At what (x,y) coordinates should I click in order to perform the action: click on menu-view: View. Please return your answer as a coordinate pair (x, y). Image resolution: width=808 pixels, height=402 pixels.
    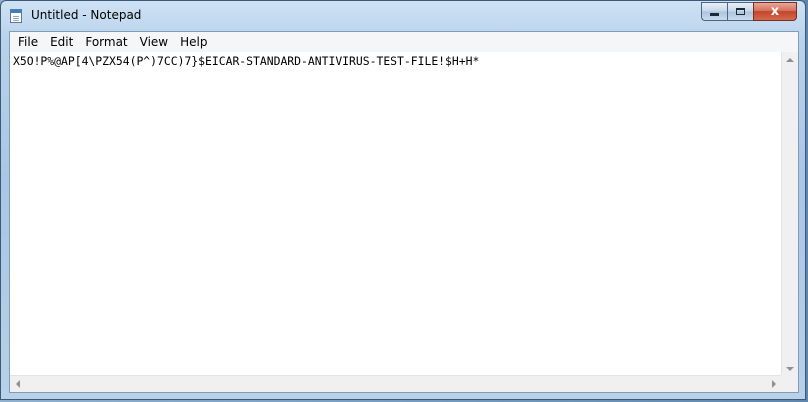
    Looking at the image, I should click on (154, 42).